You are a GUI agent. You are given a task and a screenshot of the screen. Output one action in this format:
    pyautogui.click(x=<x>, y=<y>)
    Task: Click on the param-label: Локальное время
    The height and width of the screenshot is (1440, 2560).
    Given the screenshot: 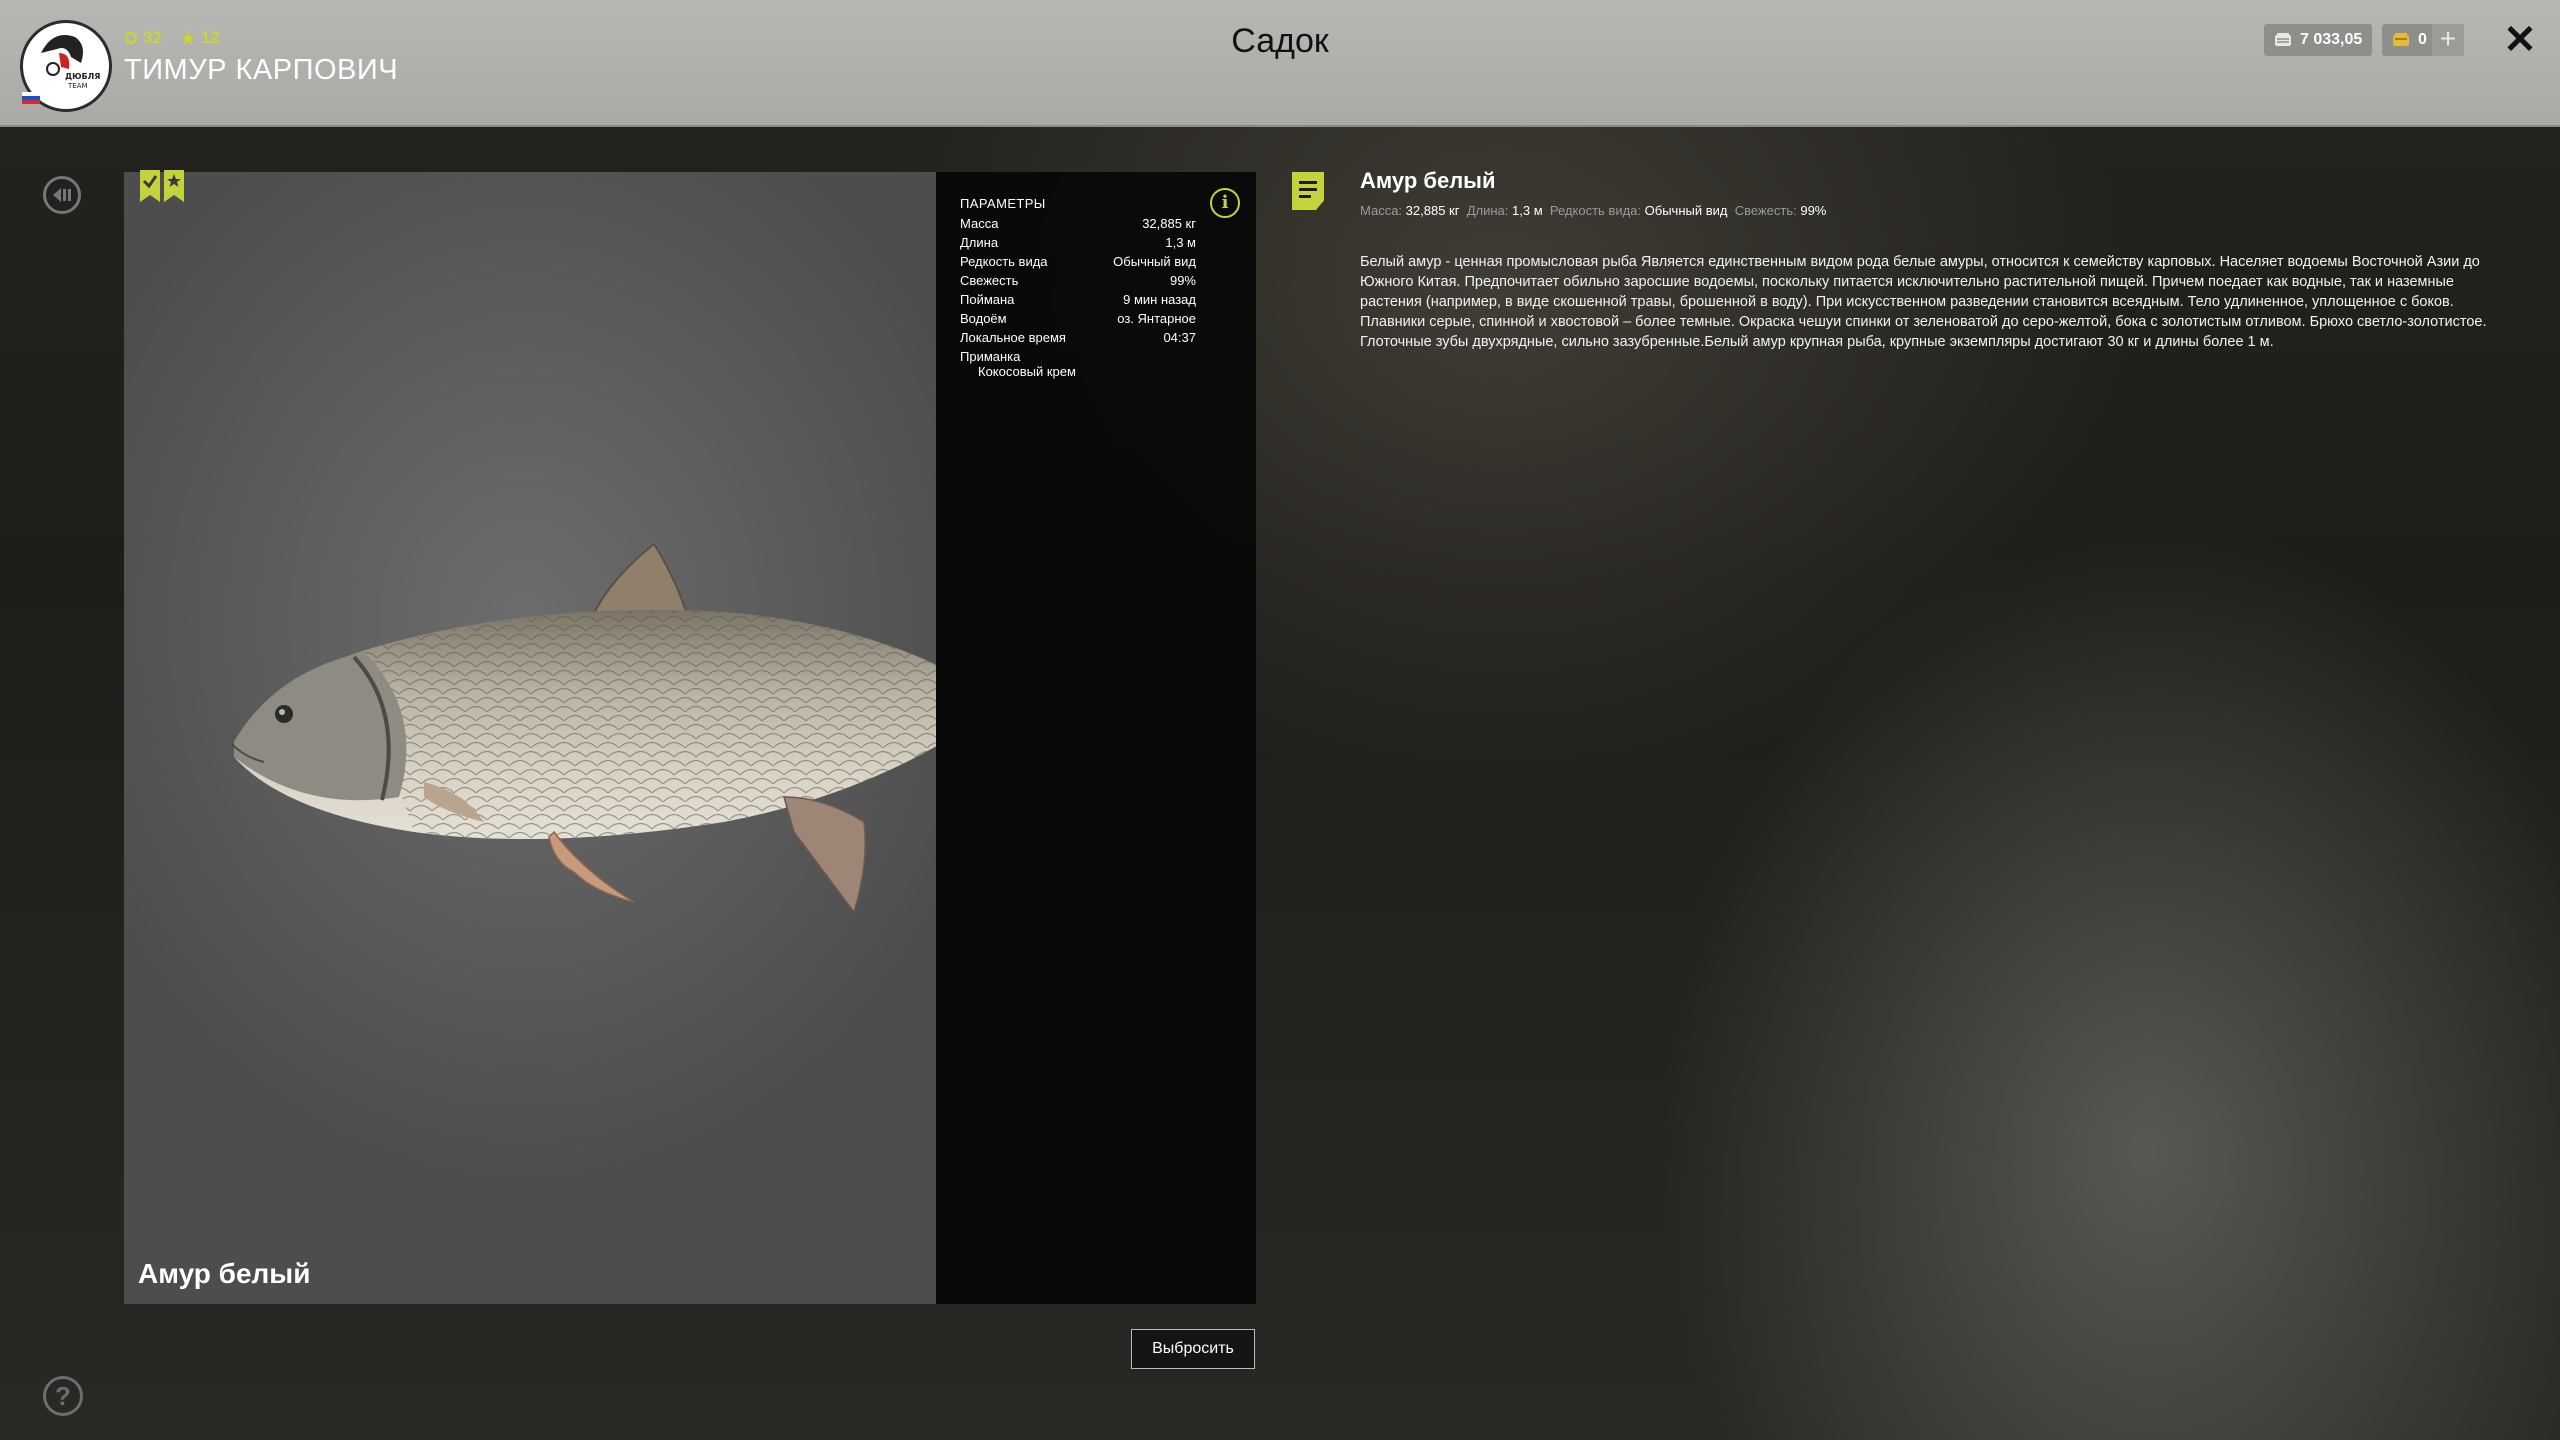 What is the action you would take?
    pyautogui.click(x=1013, y=337)
    